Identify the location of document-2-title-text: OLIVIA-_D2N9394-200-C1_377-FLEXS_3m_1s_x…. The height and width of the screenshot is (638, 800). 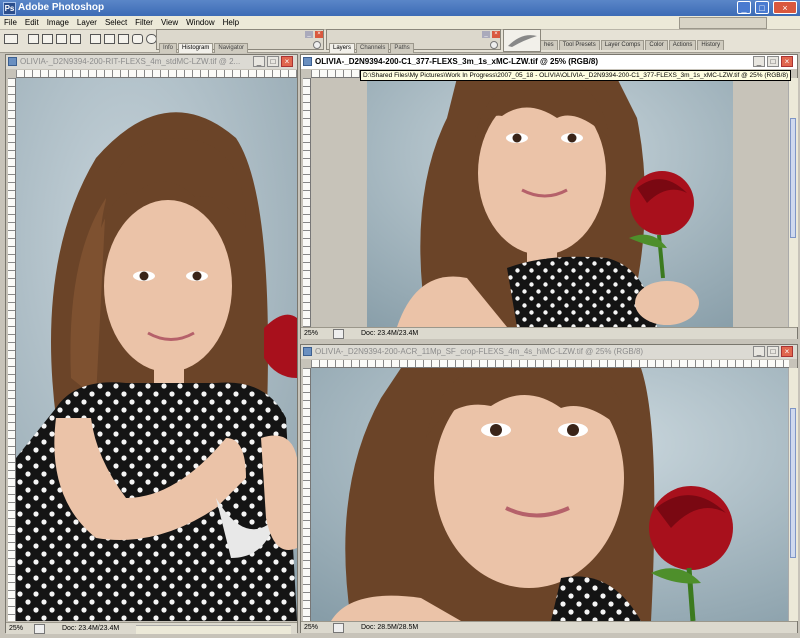
(457, 61).